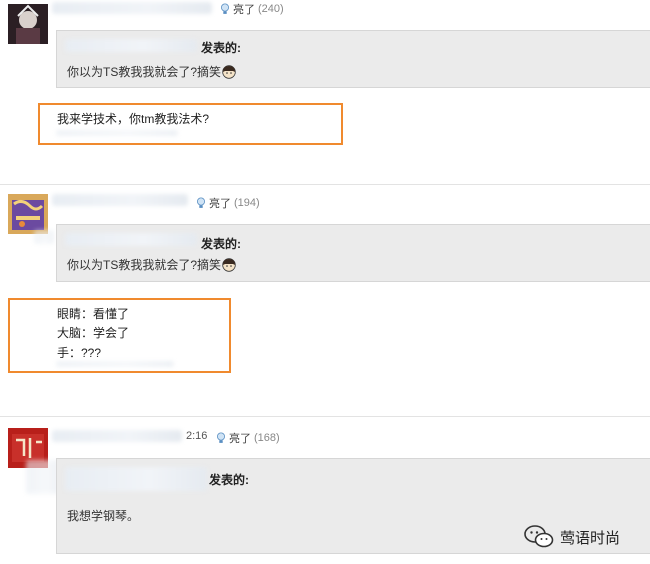 This screenshot has width=650, height=564. Describe the element at coordinates (590, 538) in the screenshot. I see `watermark-text: 莺语时尚` at that location.